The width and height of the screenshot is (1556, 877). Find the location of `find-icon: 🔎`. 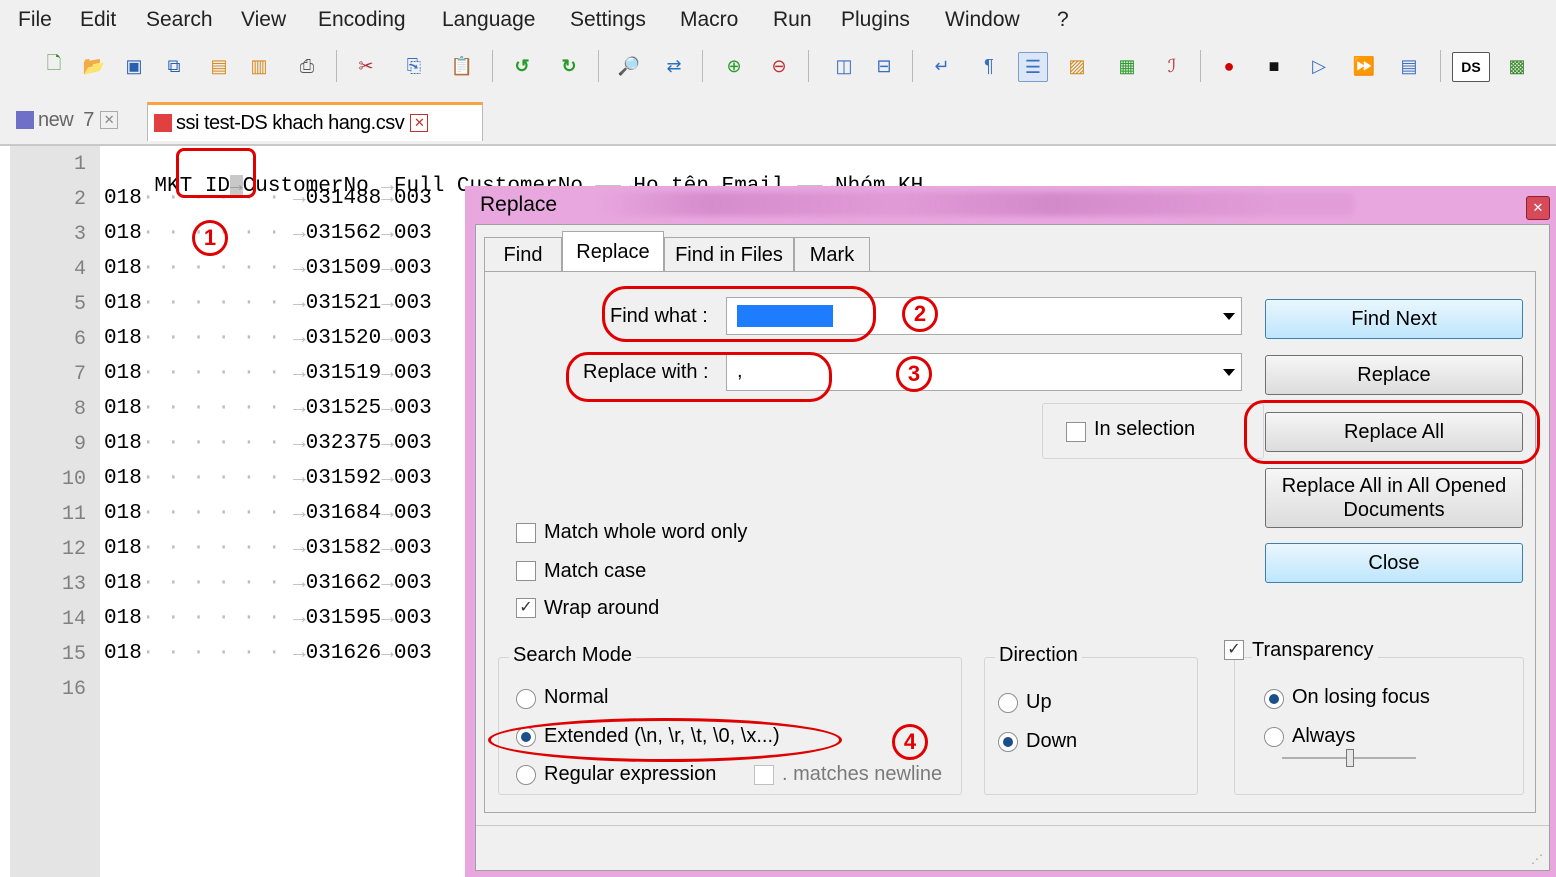

find-icon: 🔎 is located at coordinates (629, 66).